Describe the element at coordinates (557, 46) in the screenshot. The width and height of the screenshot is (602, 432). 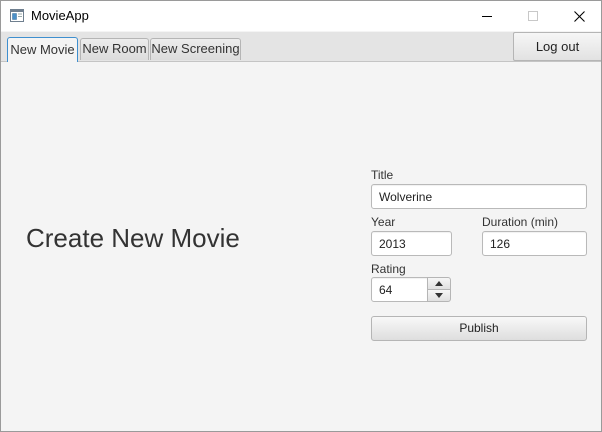
I see `logout-button: Log out` at that location.